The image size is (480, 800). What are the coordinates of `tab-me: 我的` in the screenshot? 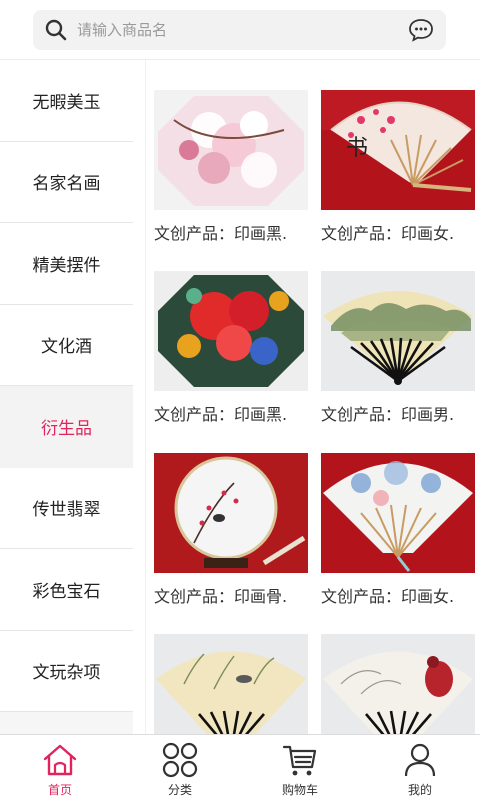 It's located at (420, 767).